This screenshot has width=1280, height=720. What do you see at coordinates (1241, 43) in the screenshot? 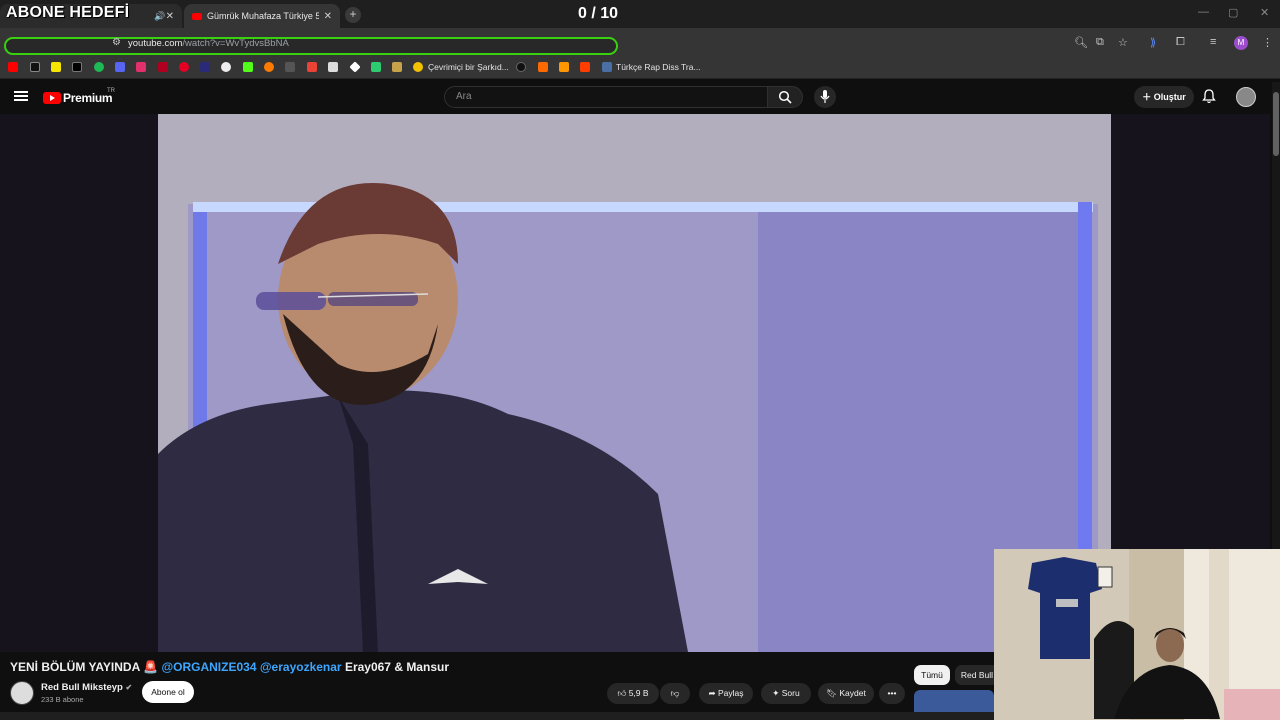
I see `profile-avatar: M` at bounding box center [1241, 43].